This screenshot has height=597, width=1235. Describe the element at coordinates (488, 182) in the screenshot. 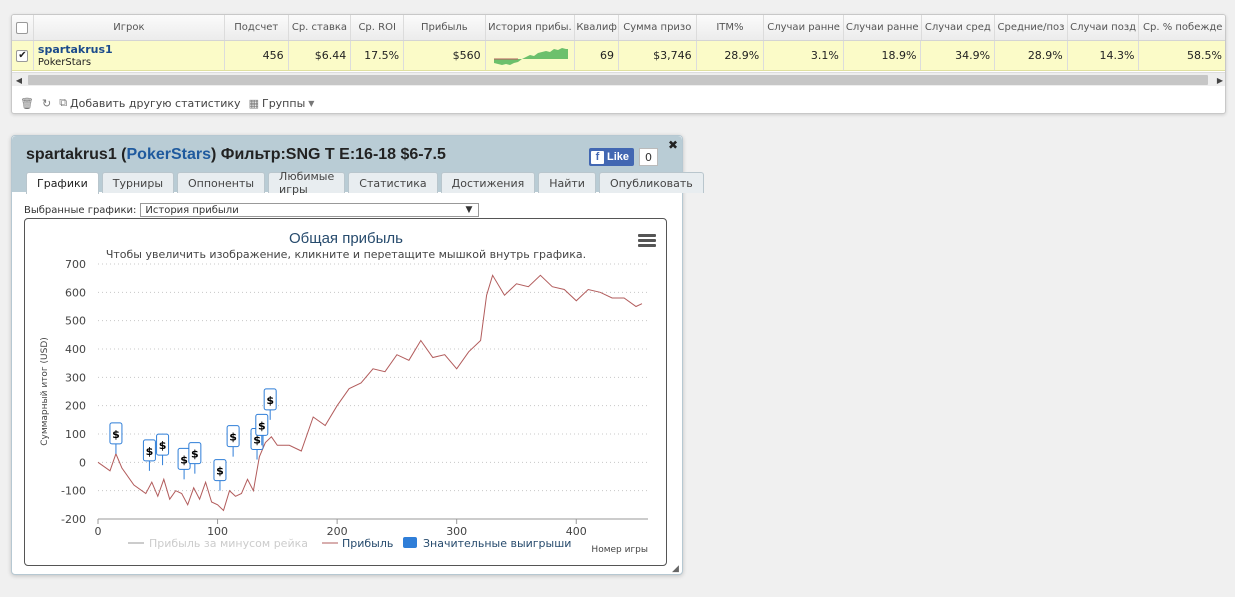

I see `tab-achievements: Достижения` at that location.